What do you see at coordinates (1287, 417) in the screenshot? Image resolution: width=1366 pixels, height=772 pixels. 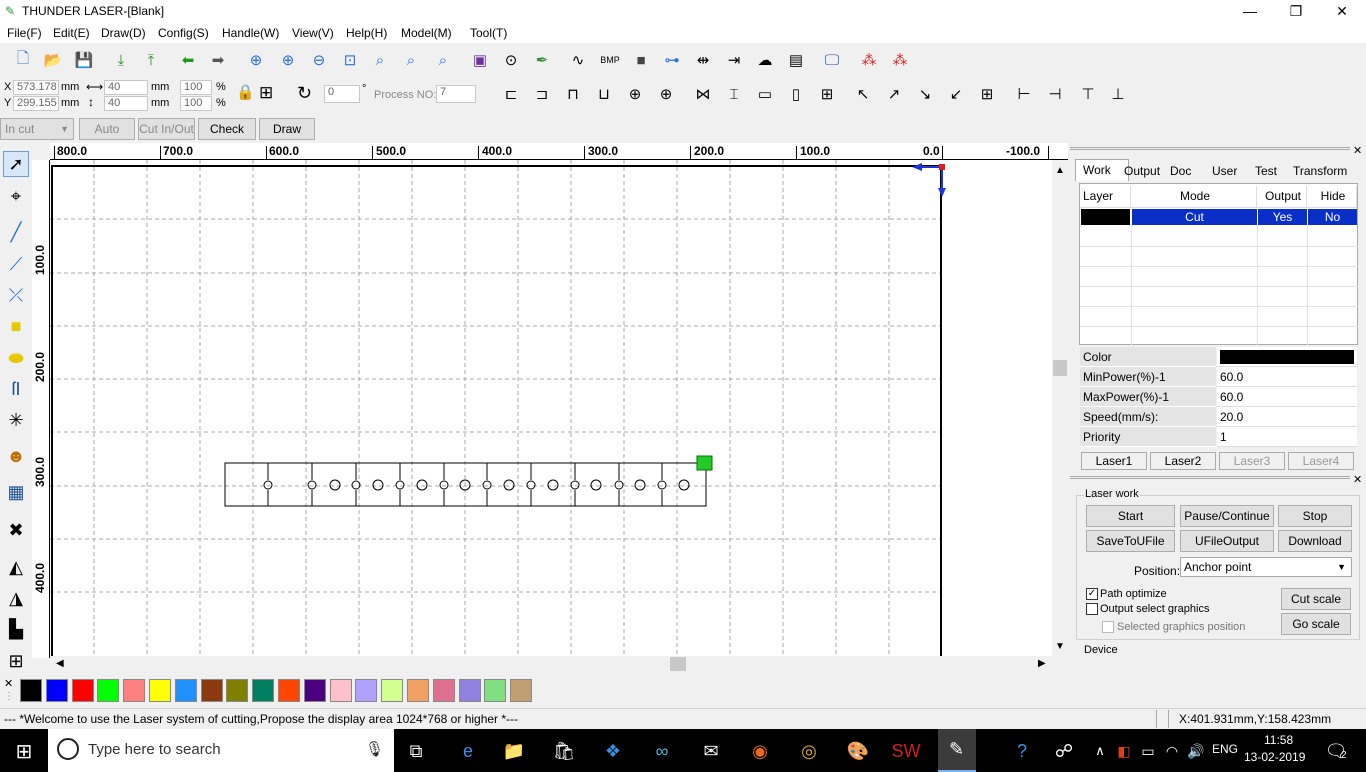 I see `speed-field: 20.0` at bounding box center [1287, 417].